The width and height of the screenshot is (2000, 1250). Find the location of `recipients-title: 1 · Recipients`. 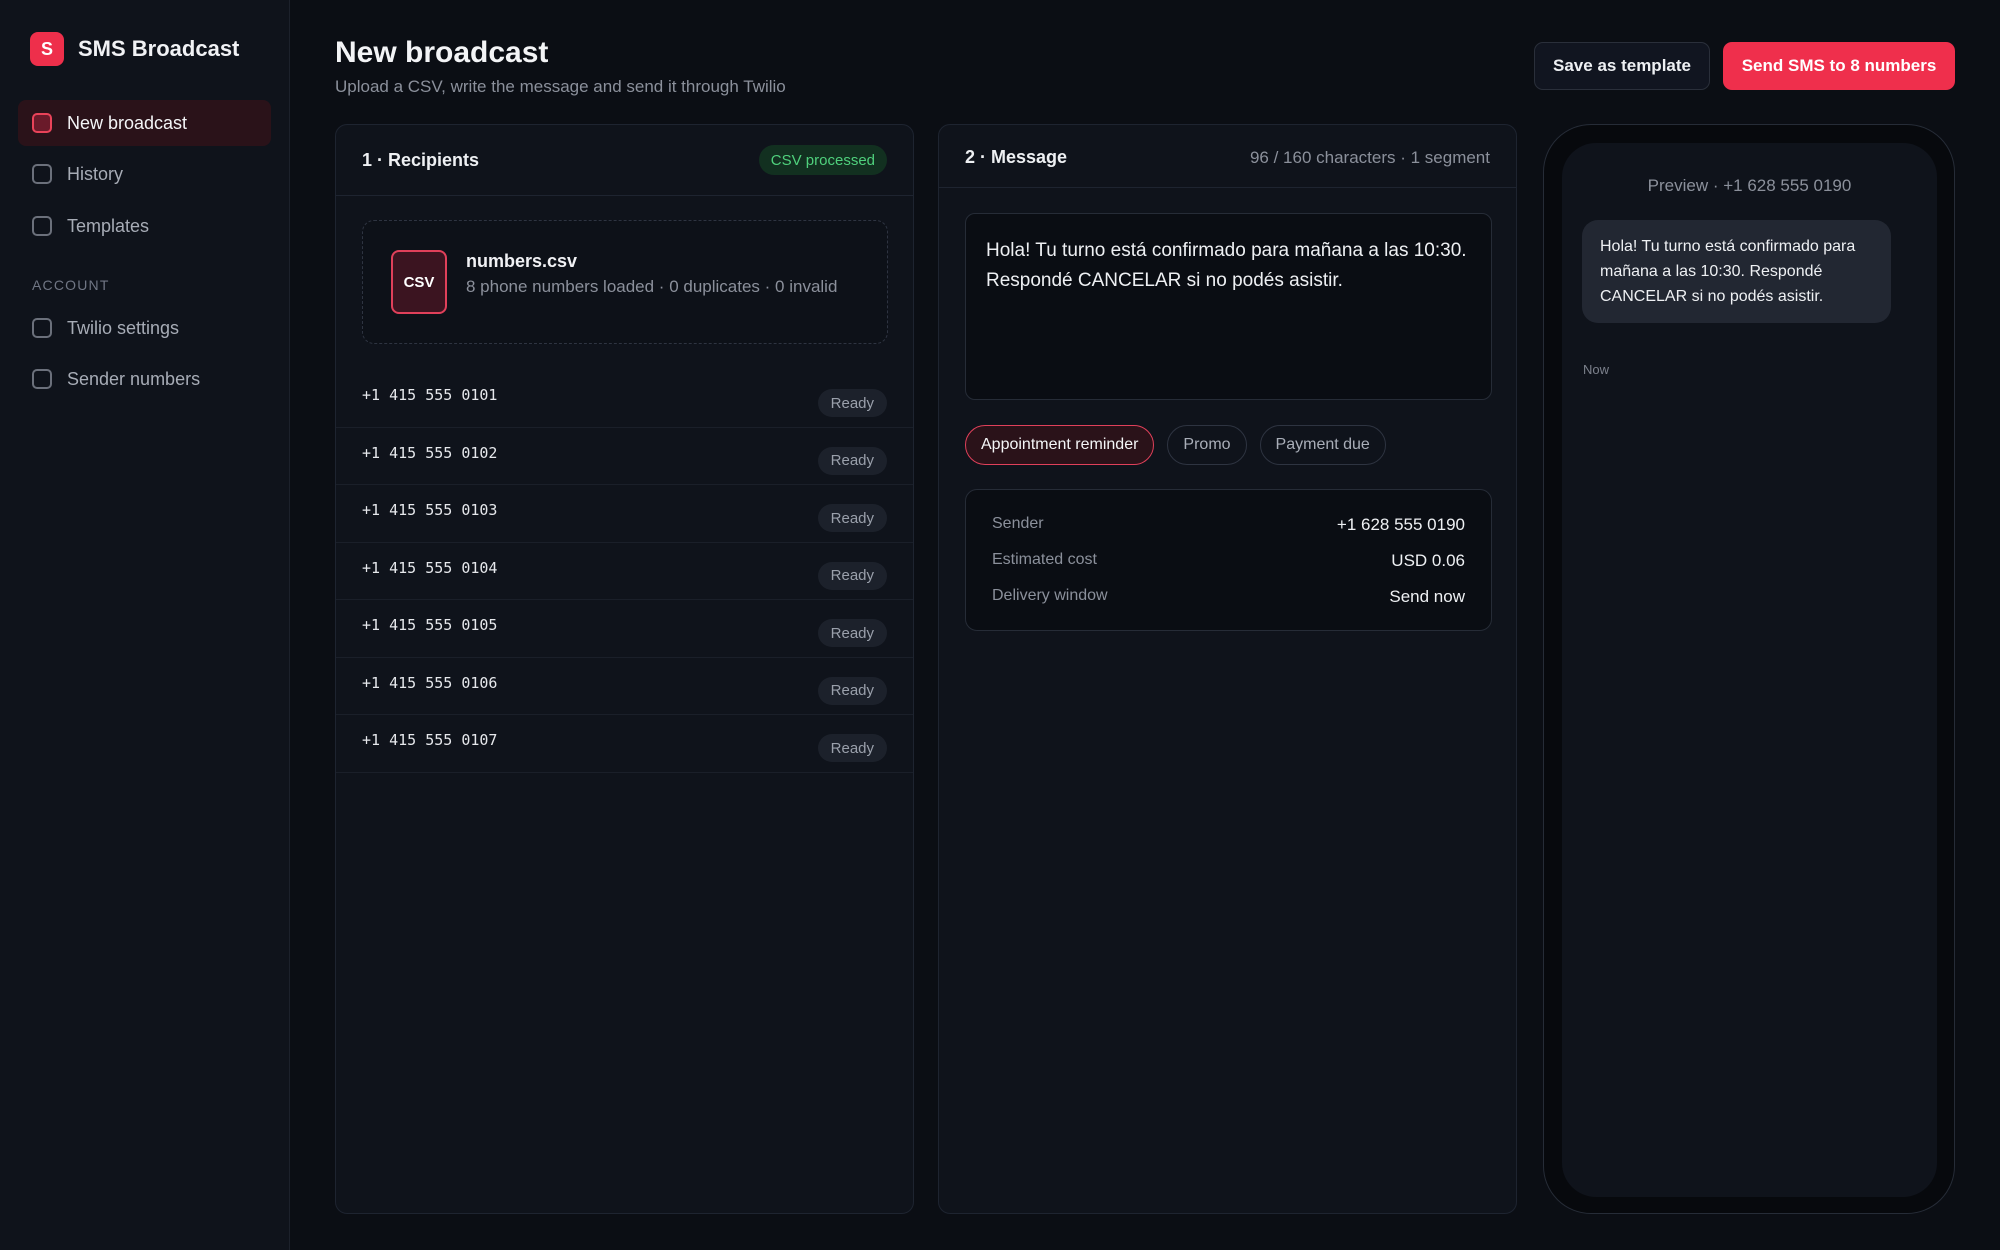

recipients-title: 1 · Recipients is located at coordinates (421, 160).